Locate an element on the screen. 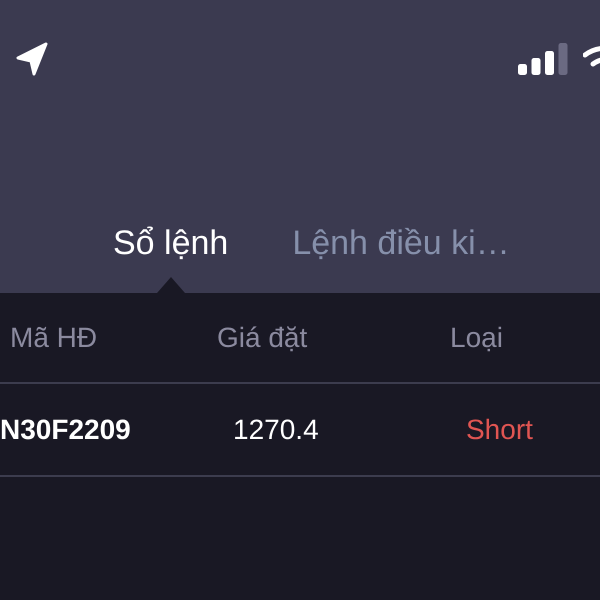 This screenshot has width=600, height=600. order-type-cell: Short is located at coordinates (499, 430).